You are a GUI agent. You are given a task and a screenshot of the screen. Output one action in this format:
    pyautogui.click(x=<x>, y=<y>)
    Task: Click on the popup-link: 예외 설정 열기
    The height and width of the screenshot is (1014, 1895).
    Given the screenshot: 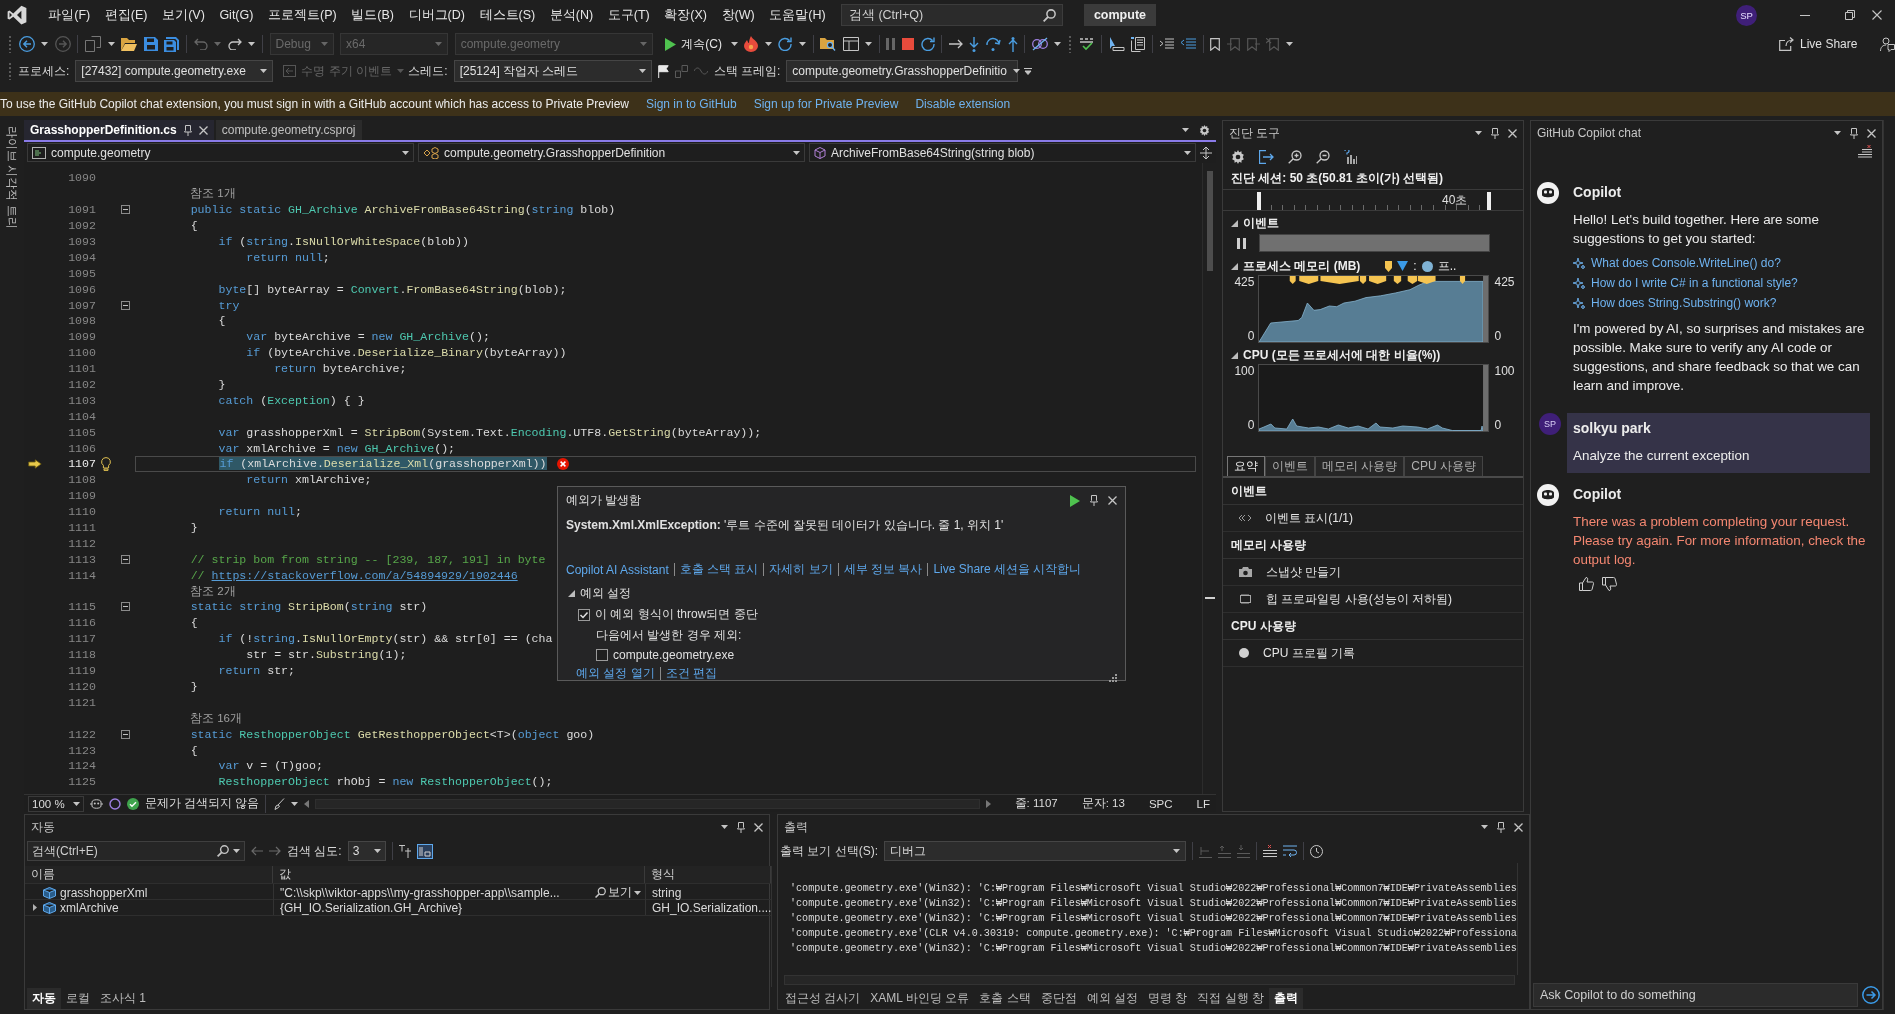 What is the action you would take?
    pyautogui.click(x=615, y=673)
    